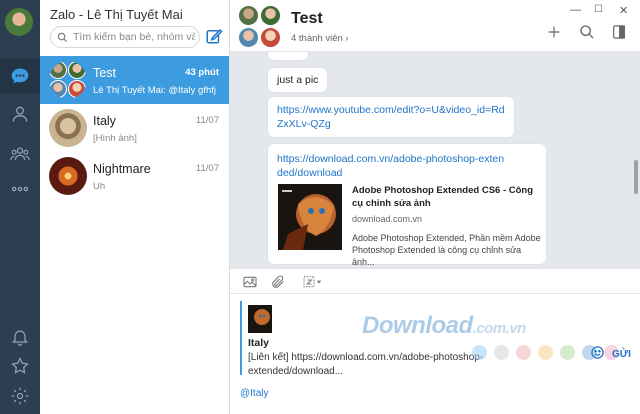 This screenshot has width=640, height=414. I want to click on preview-thumbnail, so click(310, 217).